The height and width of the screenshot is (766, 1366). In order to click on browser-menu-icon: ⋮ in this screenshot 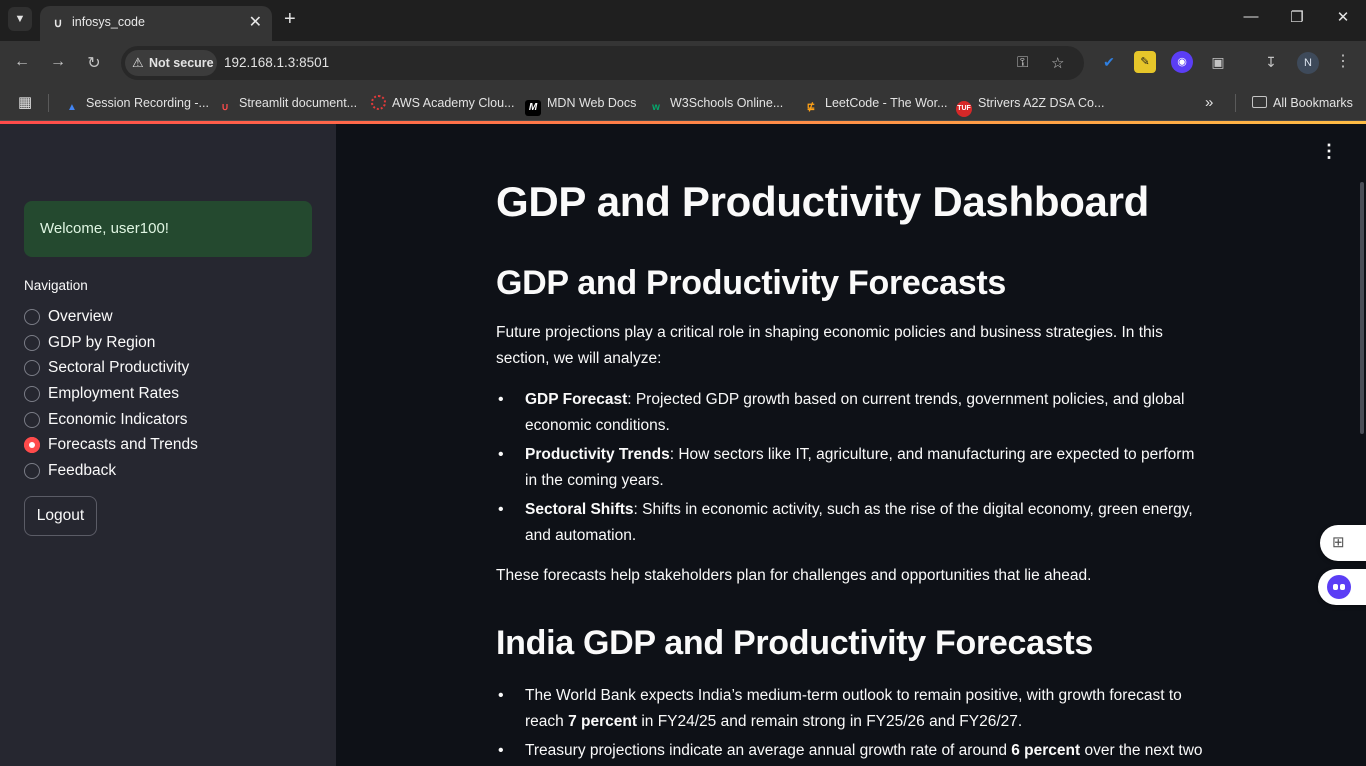, I will do `click(1343, 62)`.